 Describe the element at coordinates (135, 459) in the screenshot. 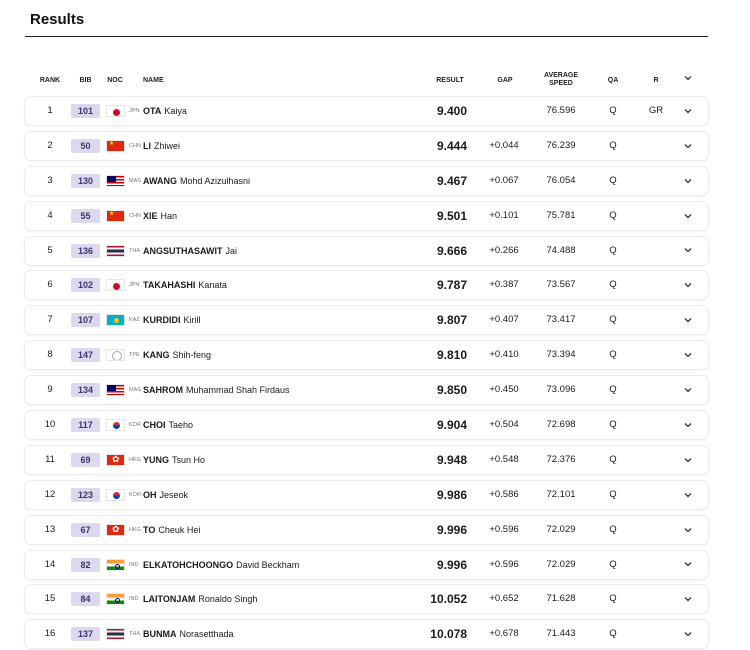

I see `noc-code: HKG` at that location.